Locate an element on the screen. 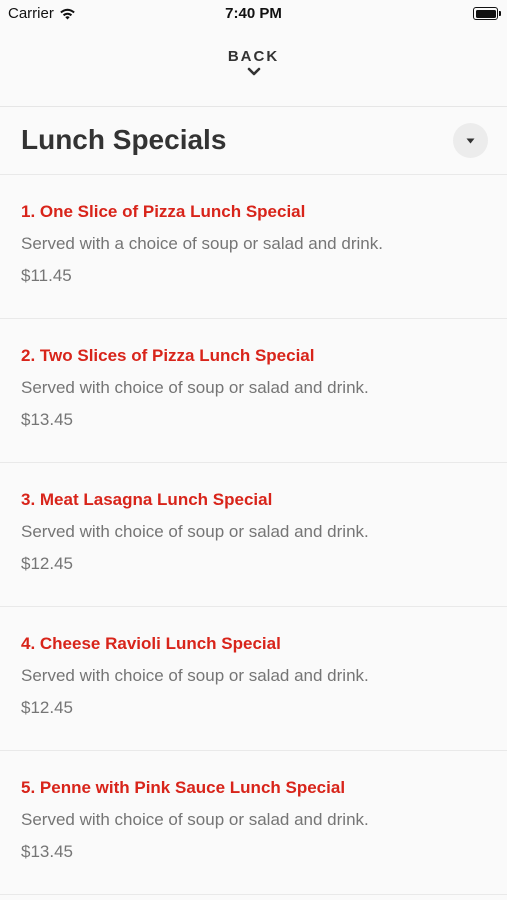 The image size is (507, 900). item-name: 1. One Slice of Pizza Lunch Special is located at coordinates (163, 211).